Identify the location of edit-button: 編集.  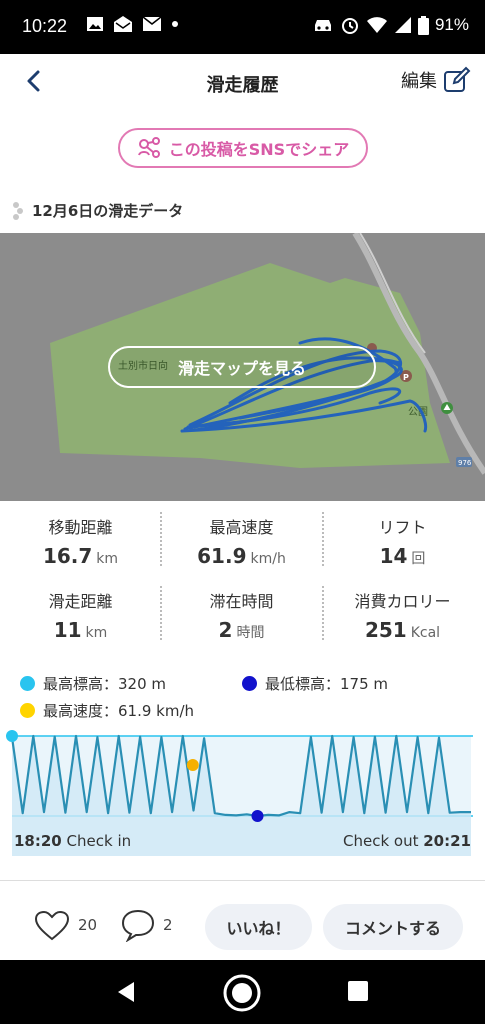
(436, 80).